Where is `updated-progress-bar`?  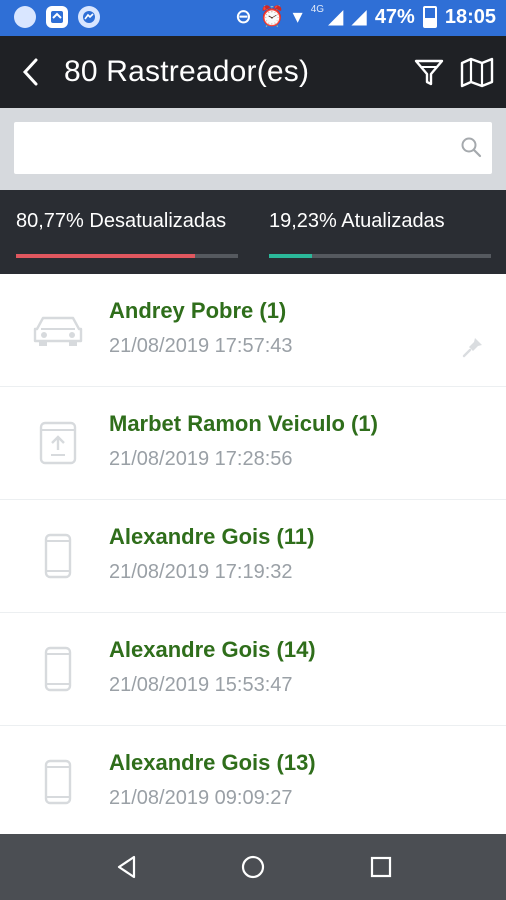
updated-progress-bar is located at coordinates (380, 256).